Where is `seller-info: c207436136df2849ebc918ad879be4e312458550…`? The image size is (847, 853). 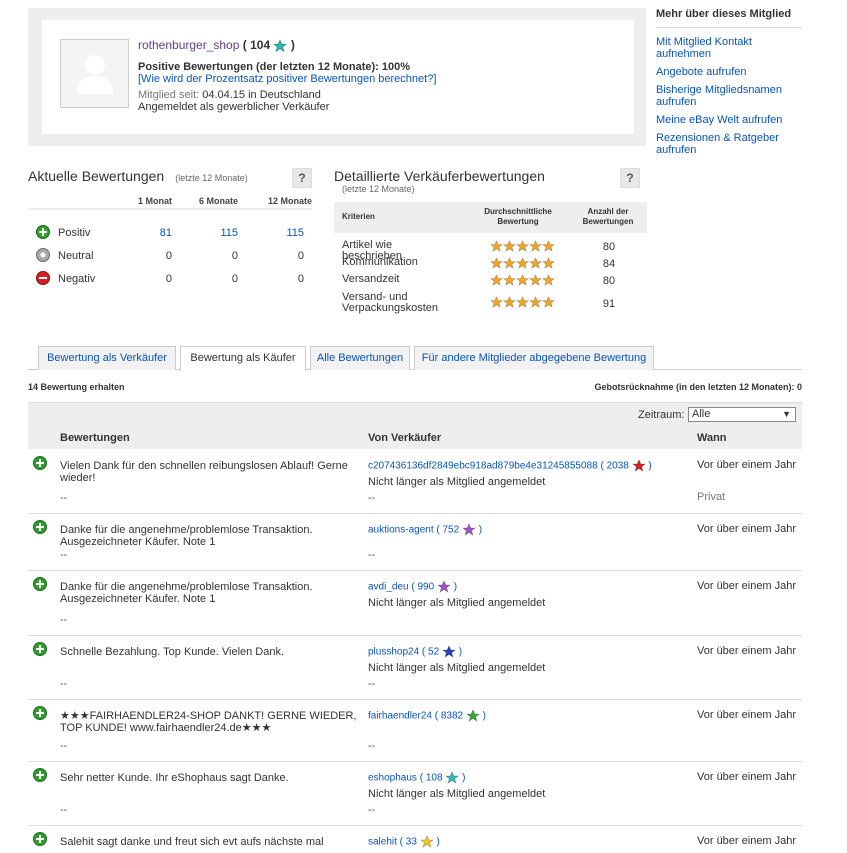 seller-info: c207436136df2849ebc918ad879be4e312458550… is located at coordinates (510, 465).